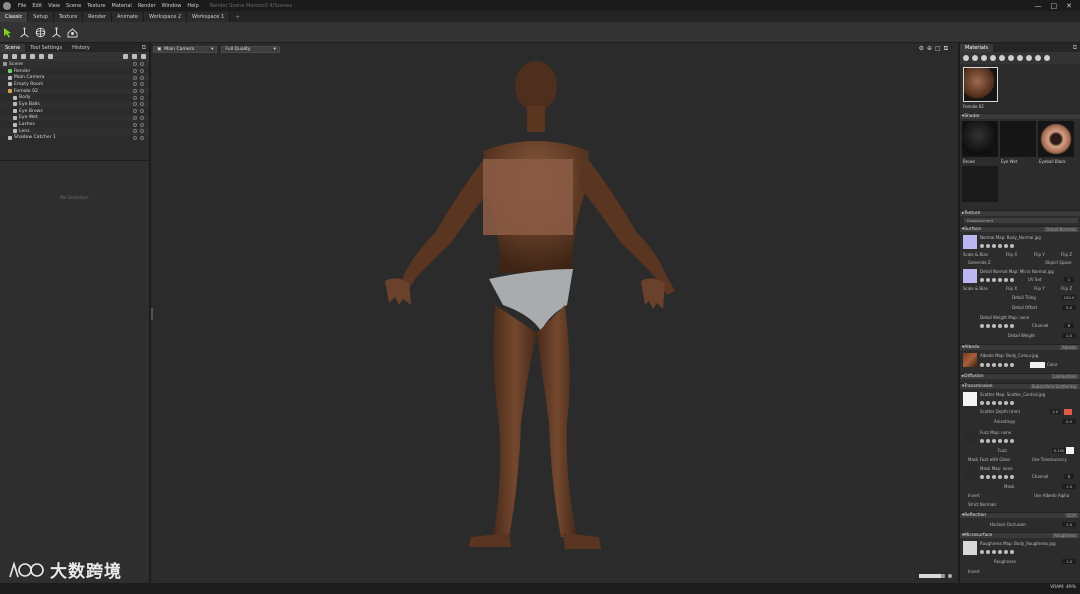 The image size is (1080, 594). I want to click on menu-material: Material, so click(122, 6).